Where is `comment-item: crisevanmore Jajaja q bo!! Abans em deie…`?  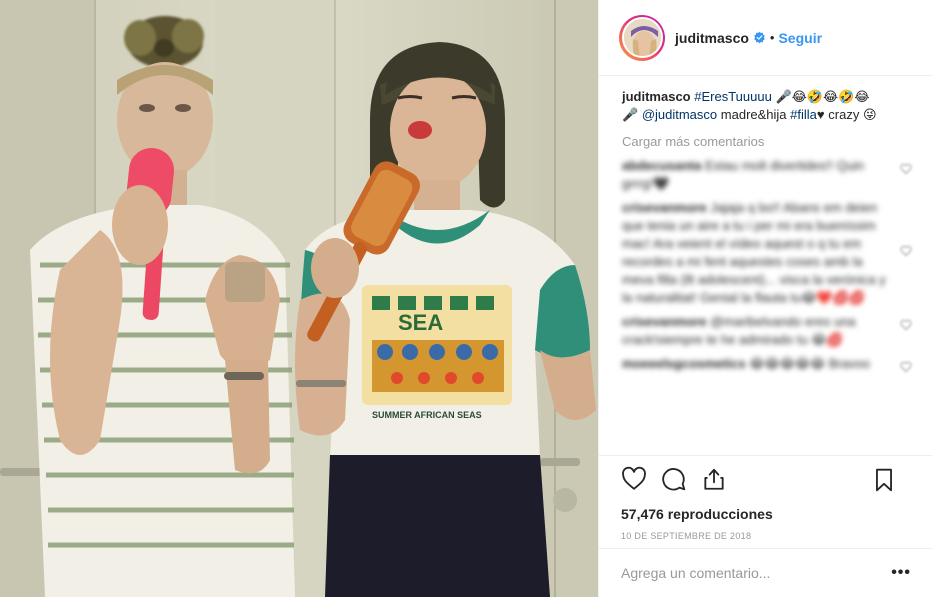 comment-item: crisevanmore Jajaja q bo!! Abans em deie… is located at coordinates (767, 253).